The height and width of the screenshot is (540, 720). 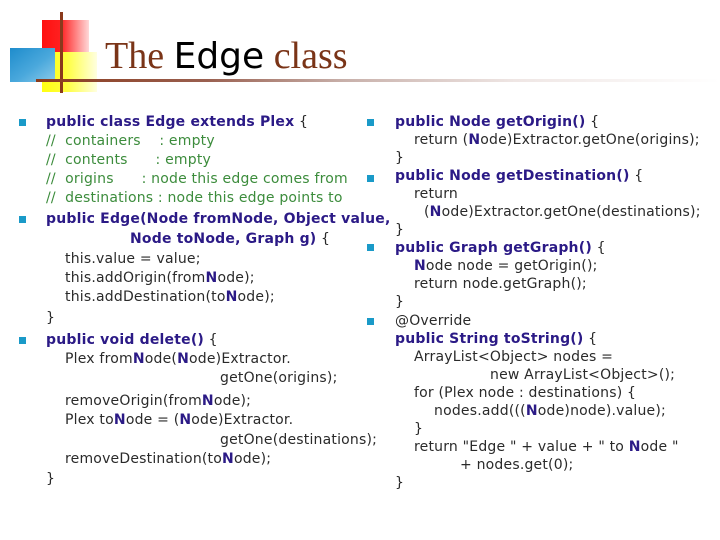 What do you see at coordinates (170, 122) in the screenshot?
I see `keyword-text: public class Edge extends Plex` at bounding box center [170, 122].